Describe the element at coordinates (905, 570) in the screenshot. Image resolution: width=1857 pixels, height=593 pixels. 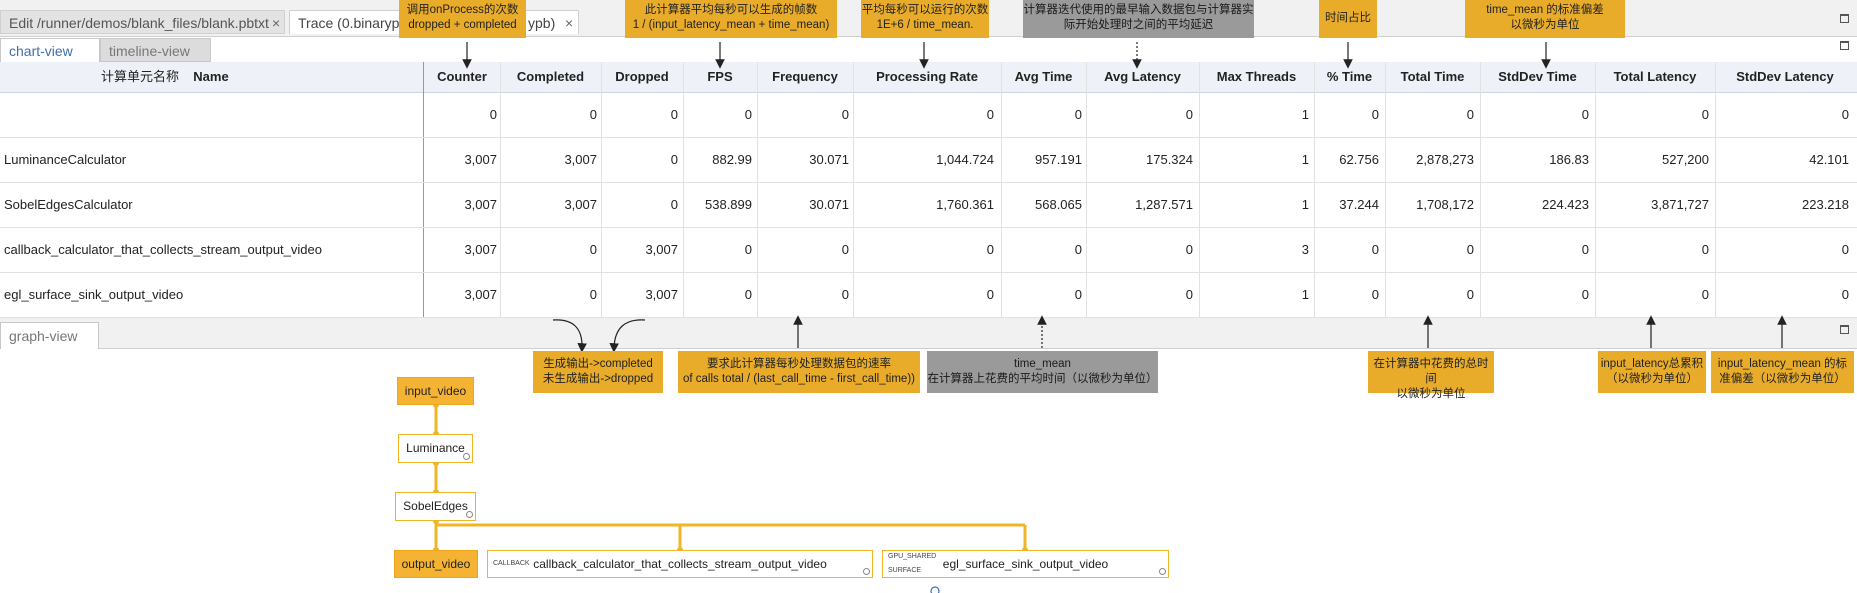
I see `port-label-surface: SURFACE` at that location.